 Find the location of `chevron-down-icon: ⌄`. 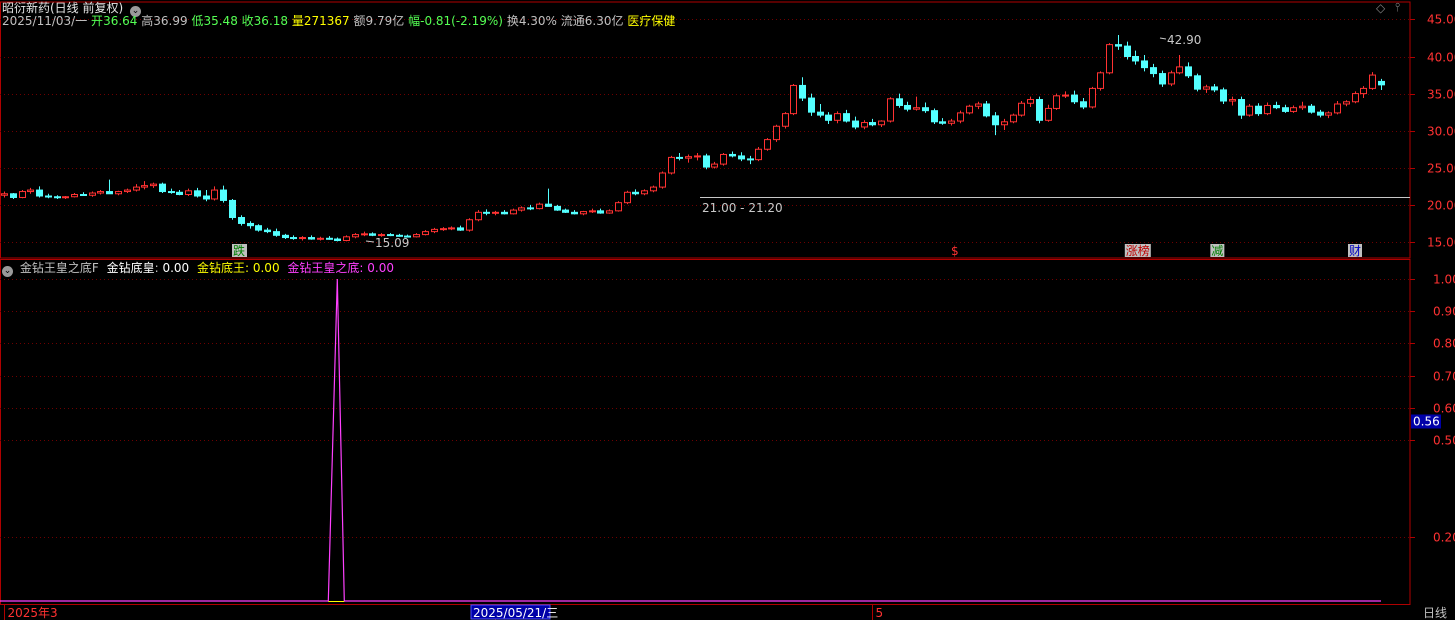

chevron-down-icon: ⌄ is located at coordinates (7, 271).